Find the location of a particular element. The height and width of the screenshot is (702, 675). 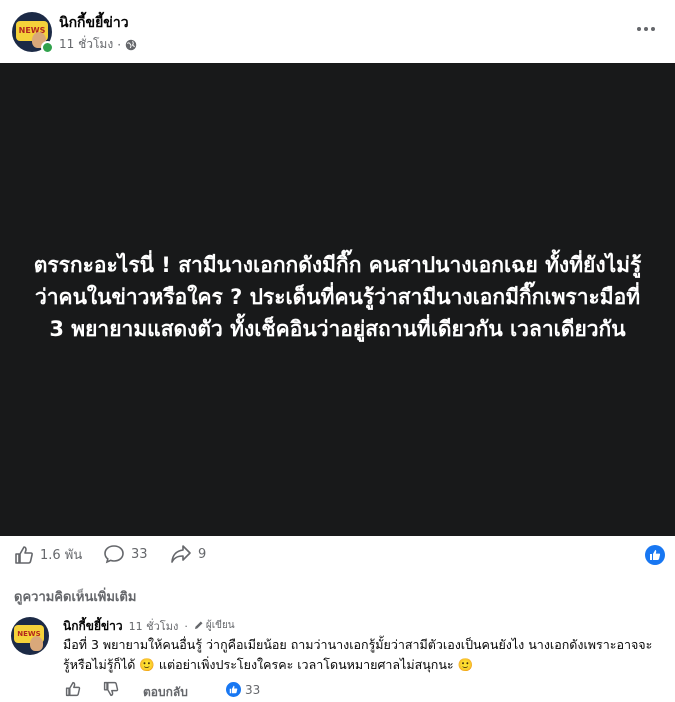

globe-icon is located at coordinates (131, 44).